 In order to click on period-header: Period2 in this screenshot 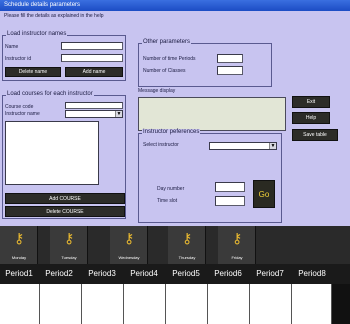, I will do `click(59, 273)`.